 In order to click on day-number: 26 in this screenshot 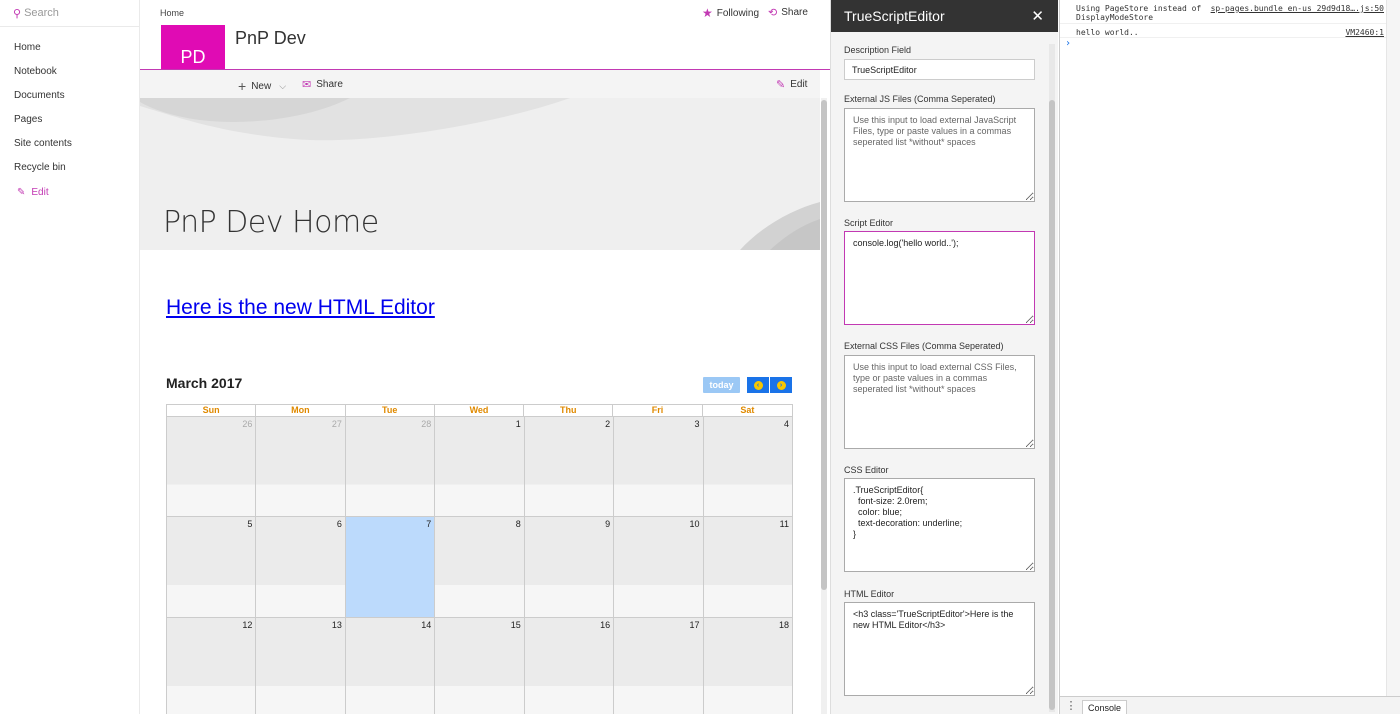, I will do `click(247, 424)`.